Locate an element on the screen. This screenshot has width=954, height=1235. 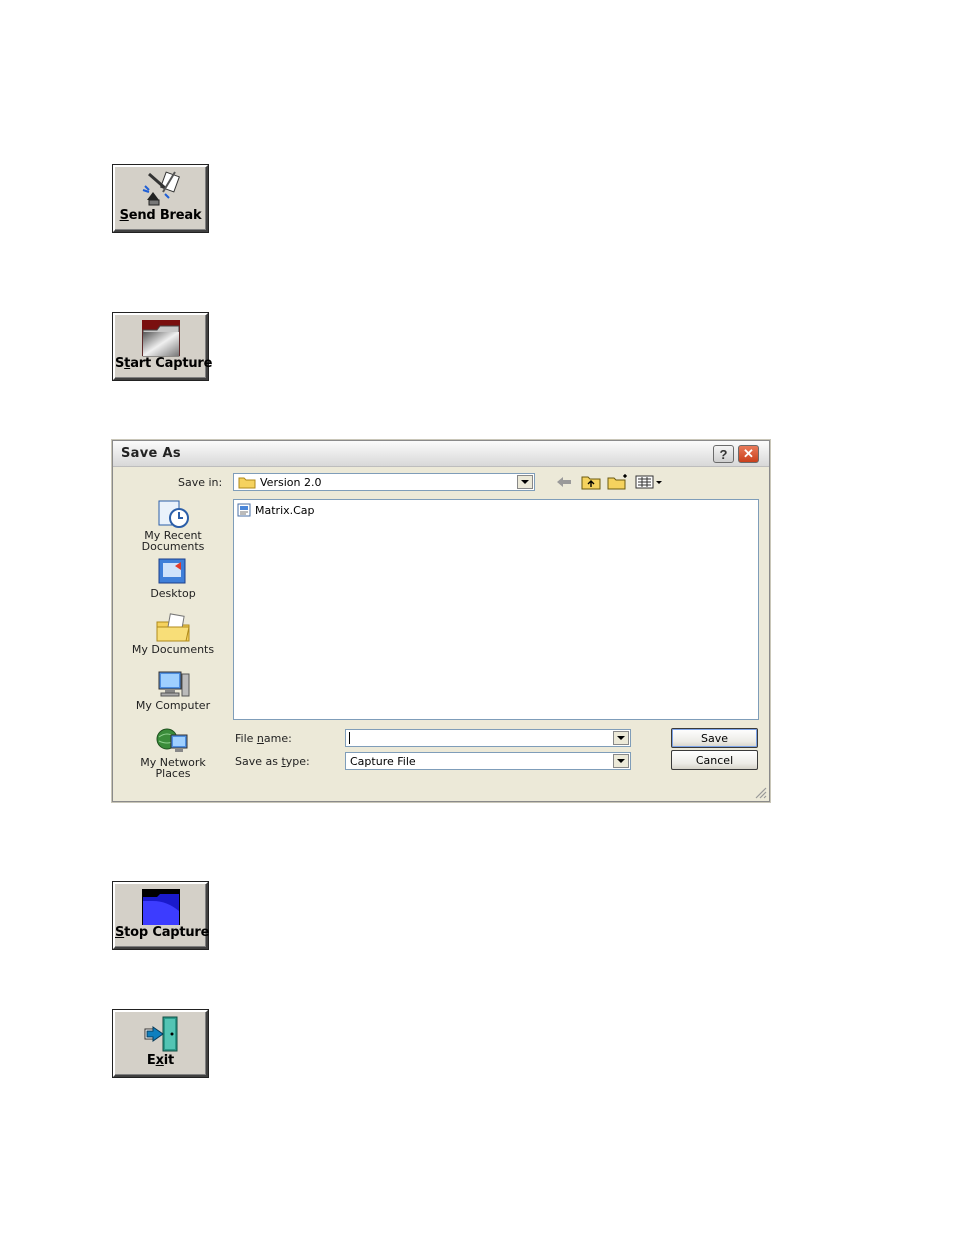
desktop-icon is located at coordinates (172, 571).